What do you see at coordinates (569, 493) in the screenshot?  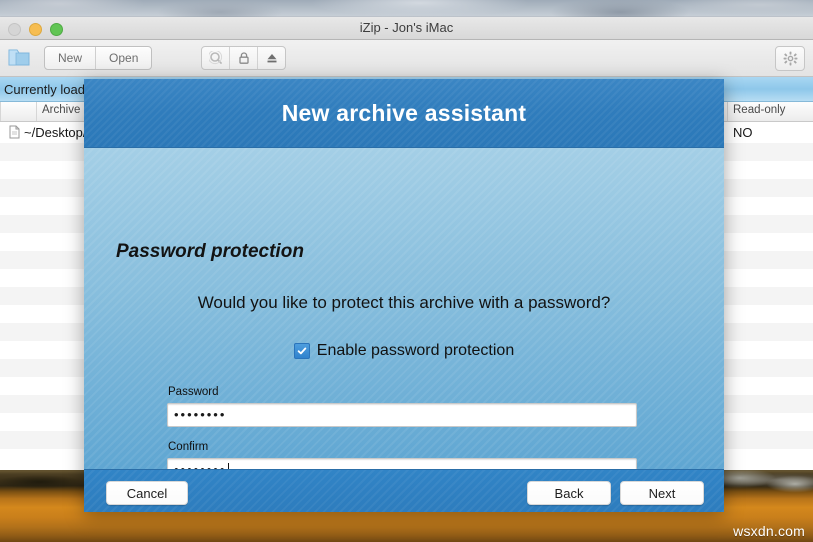 I see `back-button: Back` at bounding box center [569, 493].